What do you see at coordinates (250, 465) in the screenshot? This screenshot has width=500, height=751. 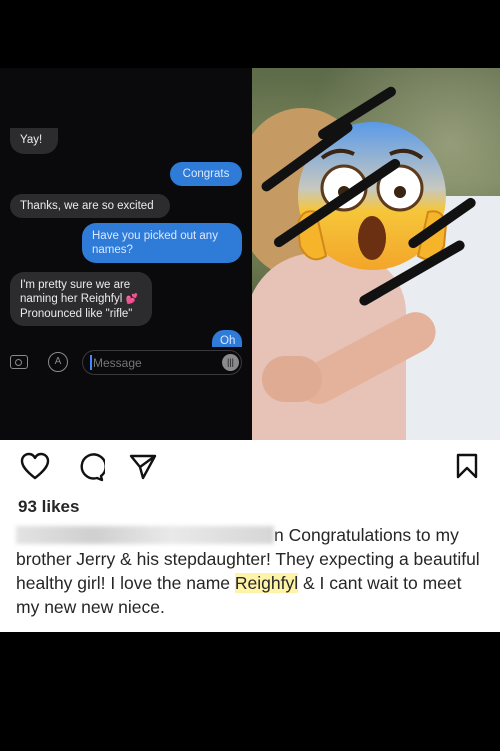 I see `post-actions` at bounding box center [250, 465].